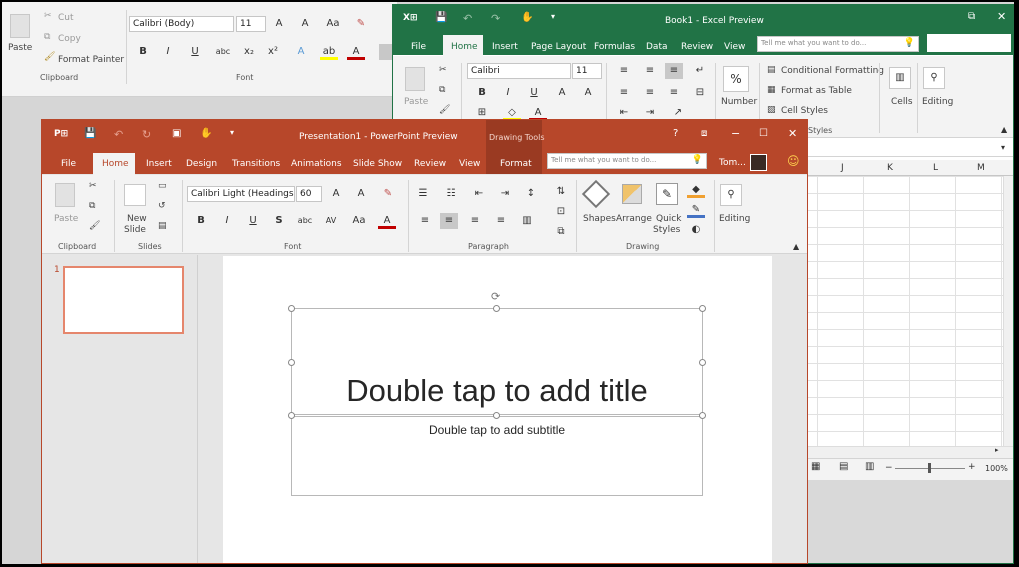  What do you see at coordinates (387, 221) in the screenshot?
I see `ppt-font-color-icon: A` at bounding box center [387, 221].